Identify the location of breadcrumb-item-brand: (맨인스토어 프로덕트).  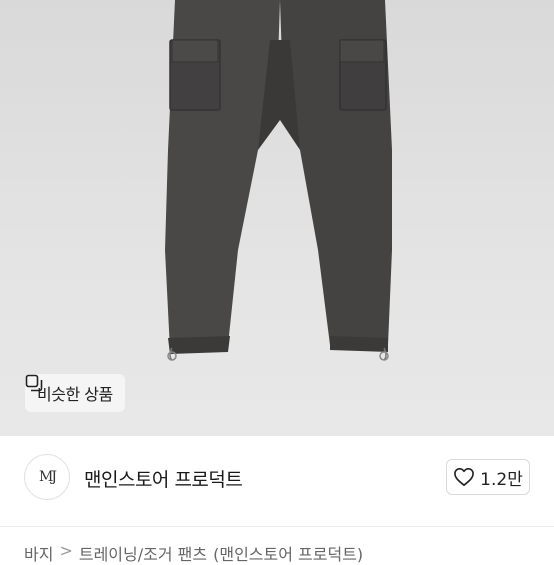
(288, 553).